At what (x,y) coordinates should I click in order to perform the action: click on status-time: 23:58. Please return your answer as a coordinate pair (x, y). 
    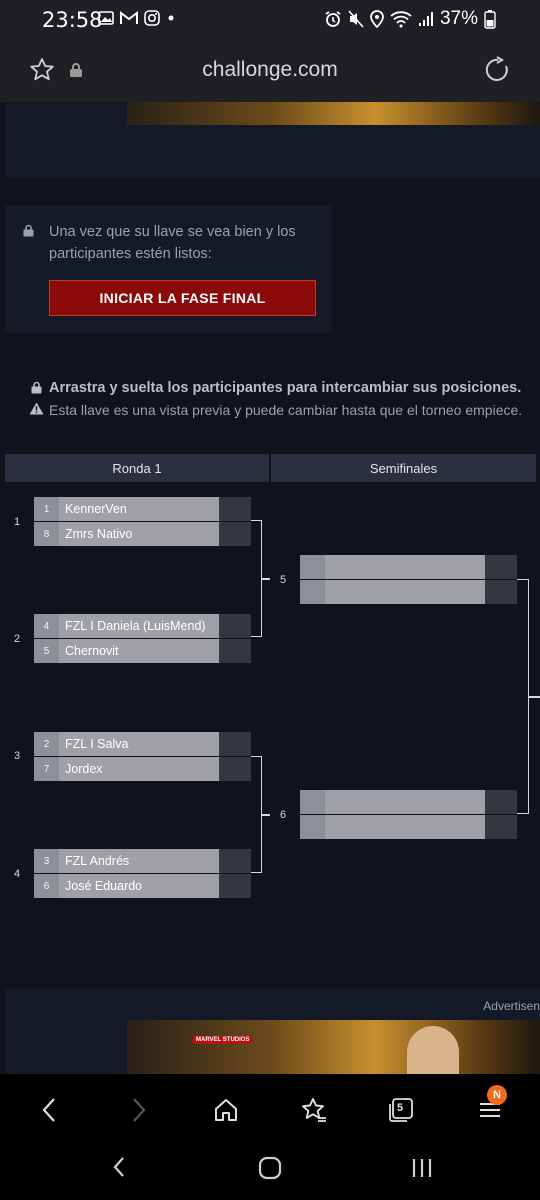
    Looking at the image, I should click on (72, 20).